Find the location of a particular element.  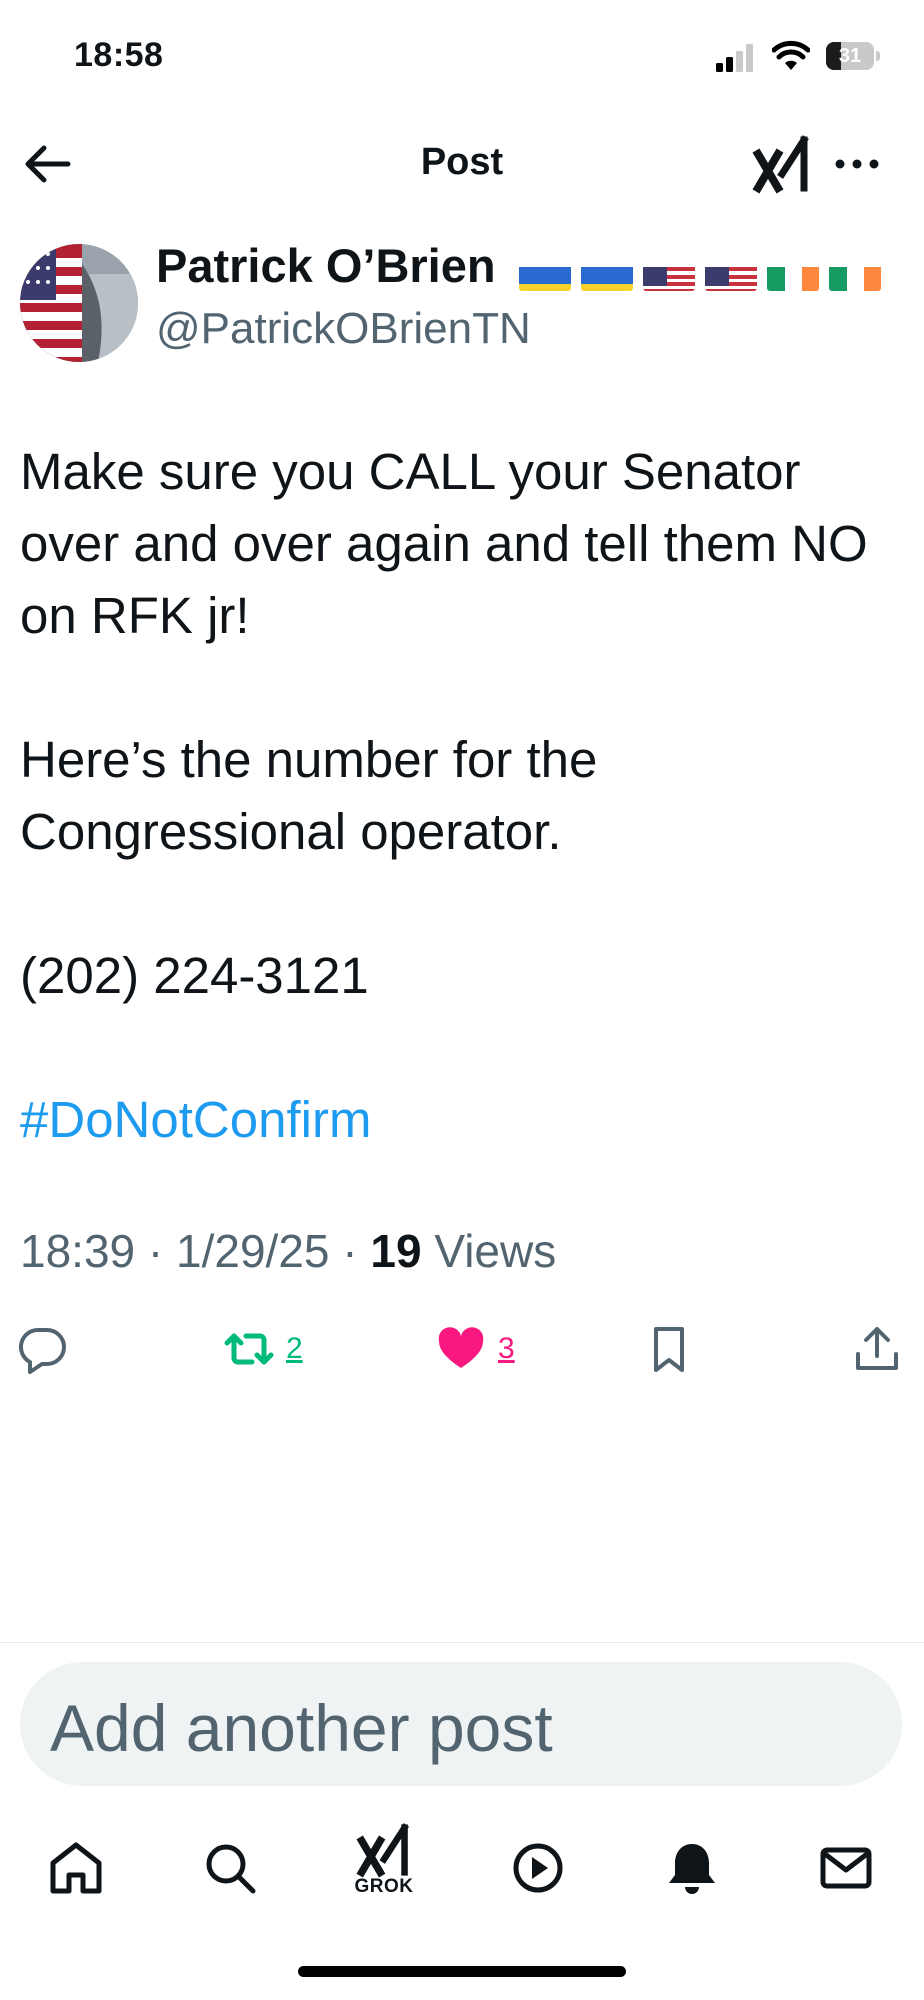

video-play-icon is located at coordinates (538, 1868).